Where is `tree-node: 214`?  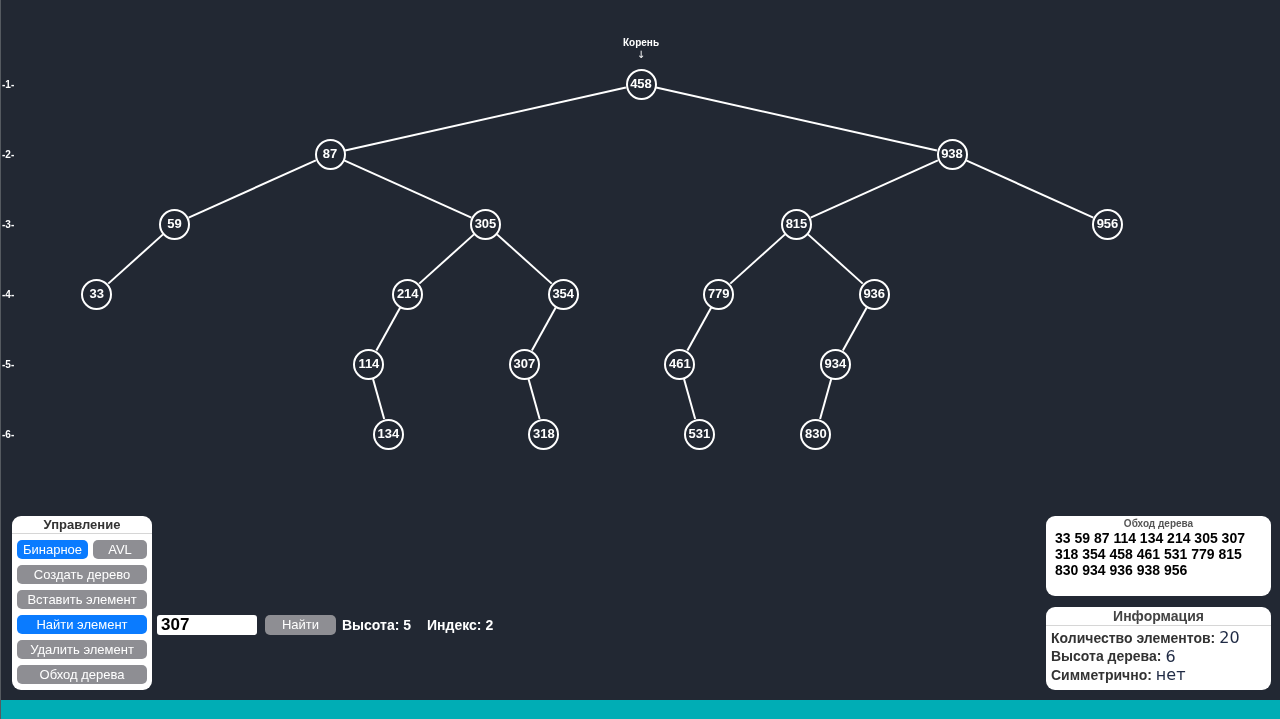
tree-node: 214 is located at coordinates (408, 294).